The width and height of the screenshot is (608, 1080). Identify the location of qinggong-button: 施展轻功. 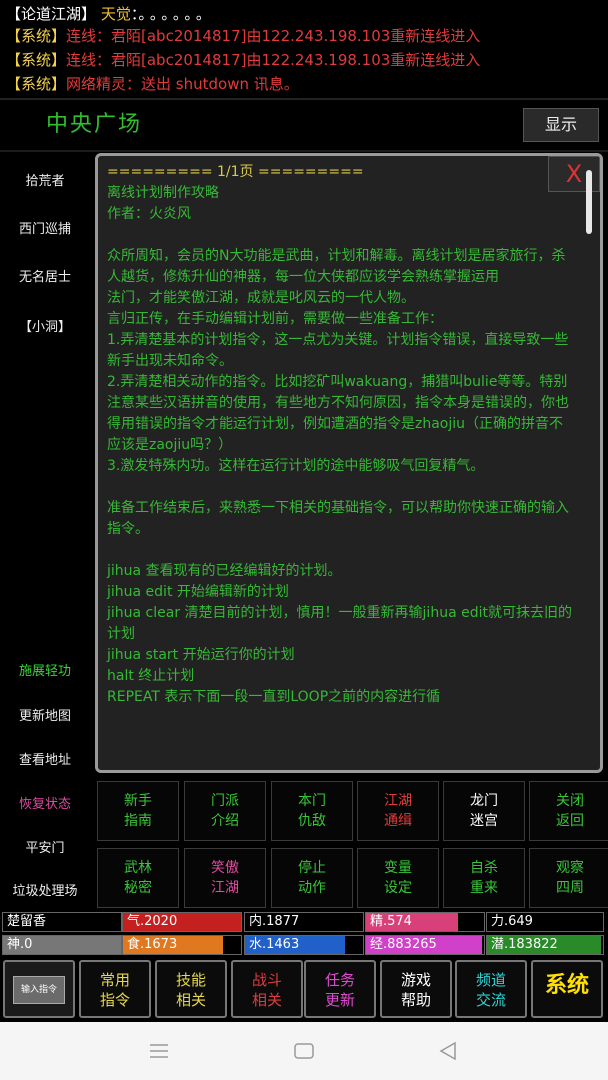
(45, 669).